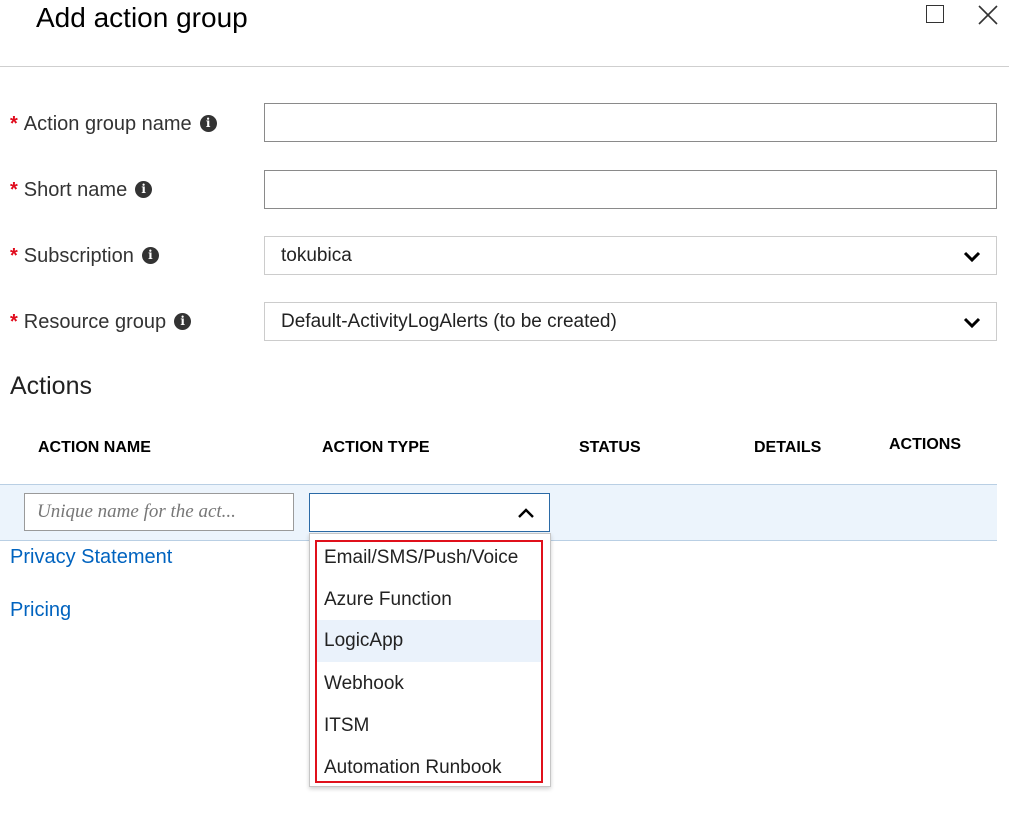 This screenshot has width=1009, height=833. Describe the element at coordinates (91, 557) in the screenshot. I see `privacy-statement-link: Privacy Statement` at that location.